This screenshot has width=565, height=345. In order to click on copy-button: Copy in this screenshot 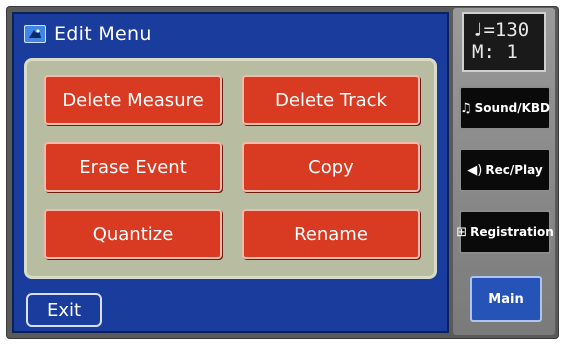, I will do `click(331, 167)`.